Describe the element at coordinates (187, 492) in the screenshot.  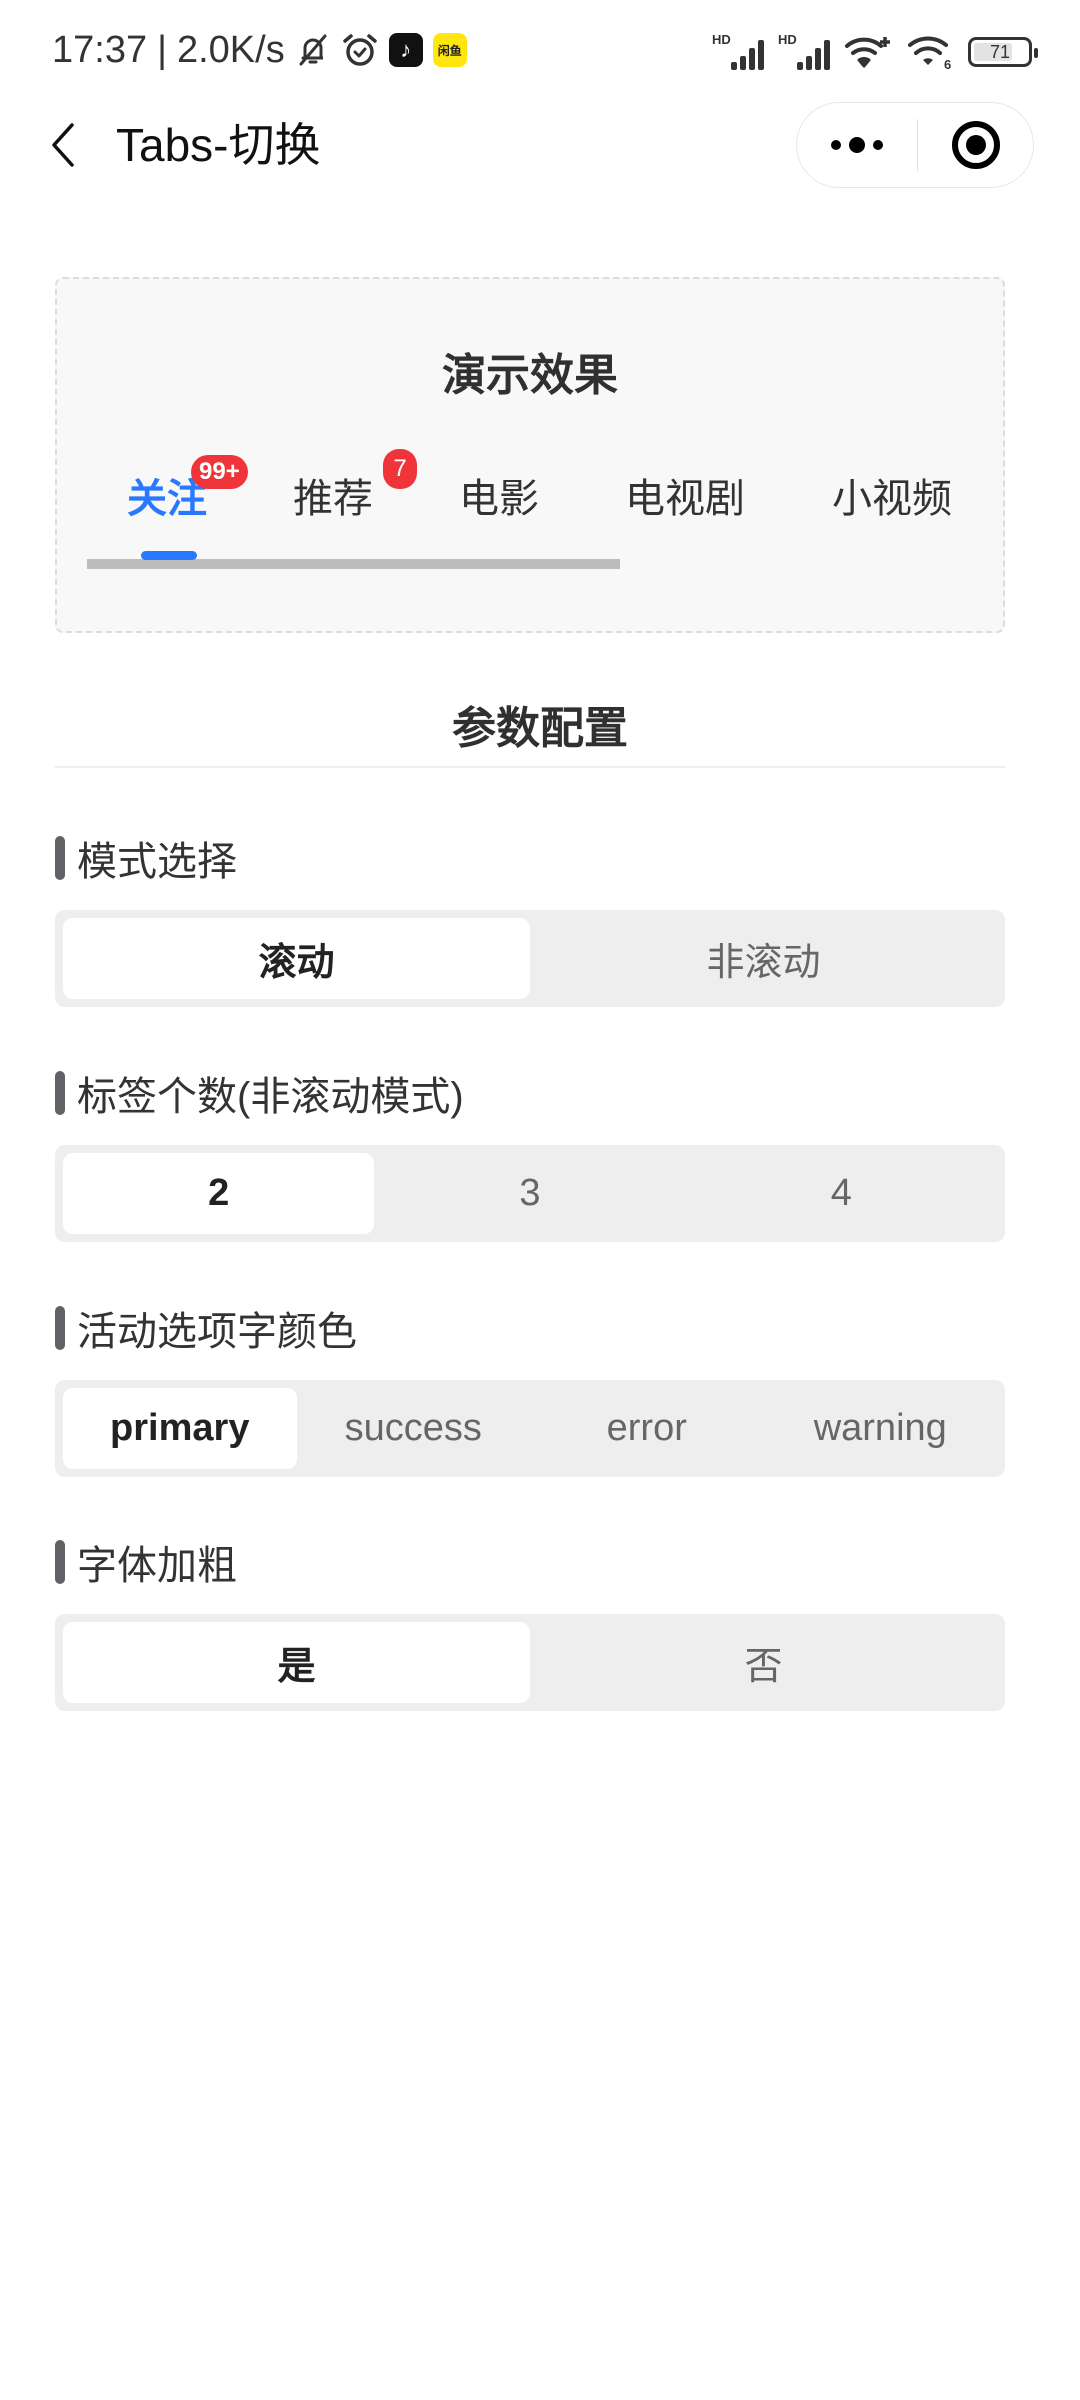
I see `tab-follow: 关注 99+` at that location.